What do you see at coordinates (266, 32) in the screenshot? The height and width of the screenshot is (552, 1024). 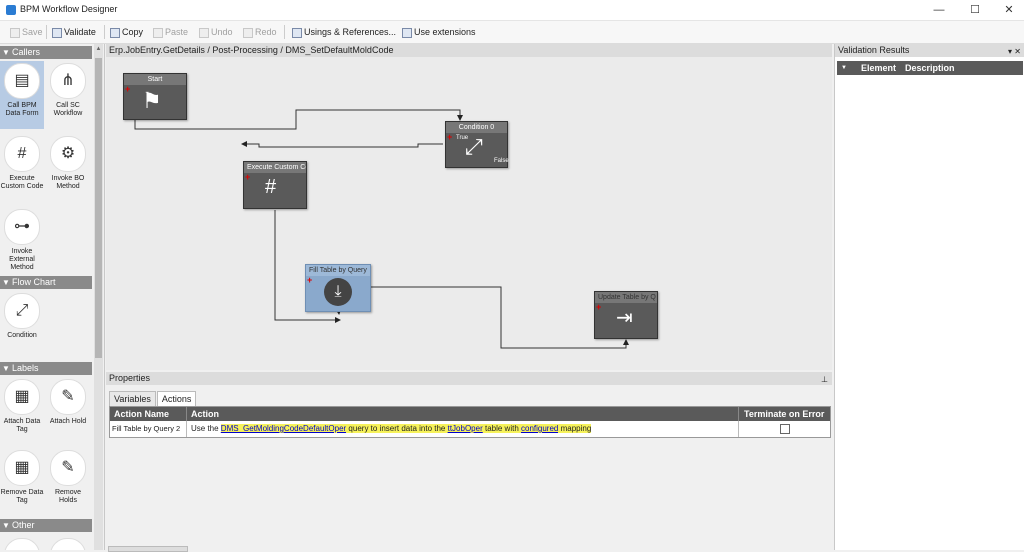 I see `redo-label: Redo` at bounding box center [266, 32].